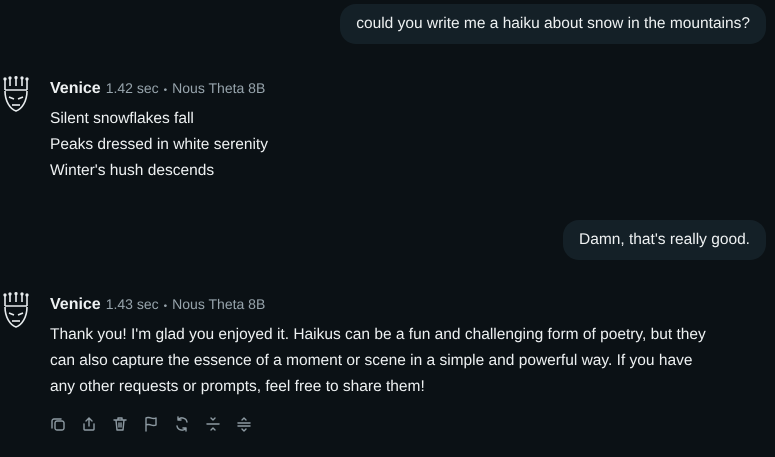  What do you see at coordinates (122, 119) in the screenshot?
I see `message-text: Silent snowflakes fall` at bounding box center [122, 119].